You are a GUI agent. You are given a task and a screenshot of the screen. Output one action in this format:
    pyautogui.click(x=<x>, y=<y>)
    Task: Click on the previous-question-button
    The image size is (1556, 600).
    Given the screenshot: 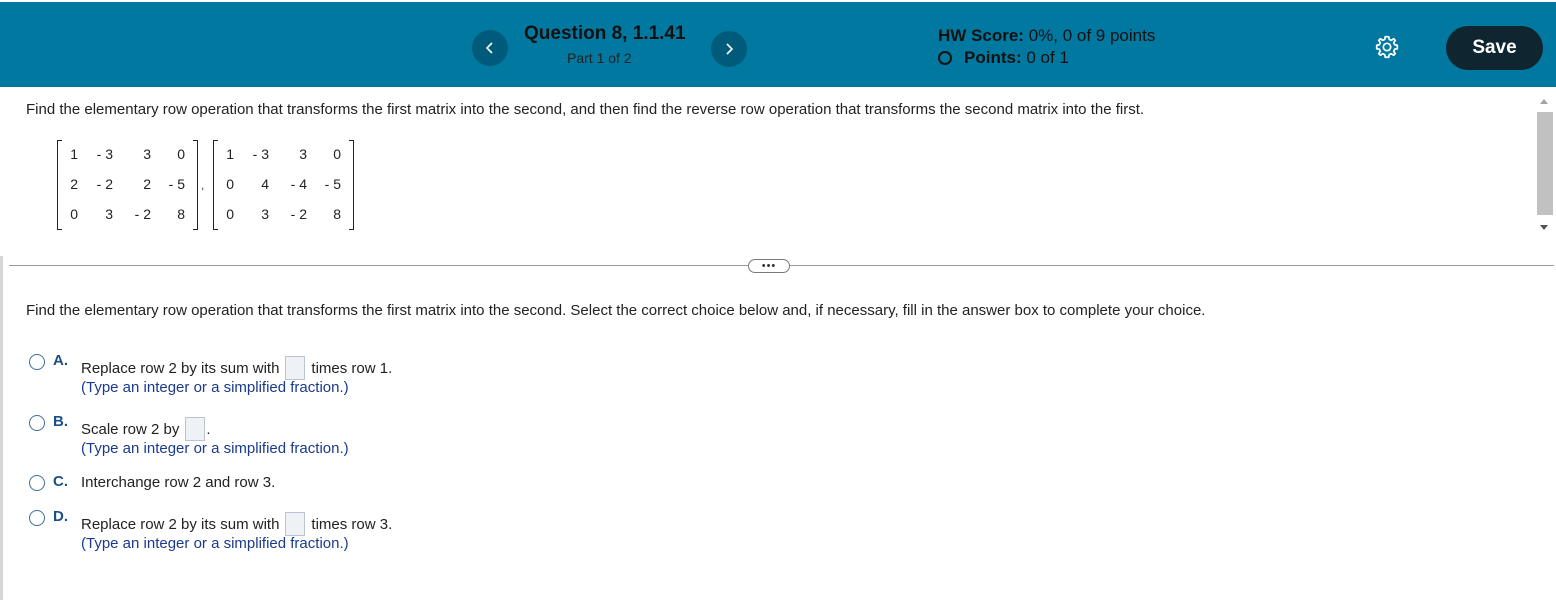 What is the action you would take?
    pyautogui.click(x=490, y=48)
    